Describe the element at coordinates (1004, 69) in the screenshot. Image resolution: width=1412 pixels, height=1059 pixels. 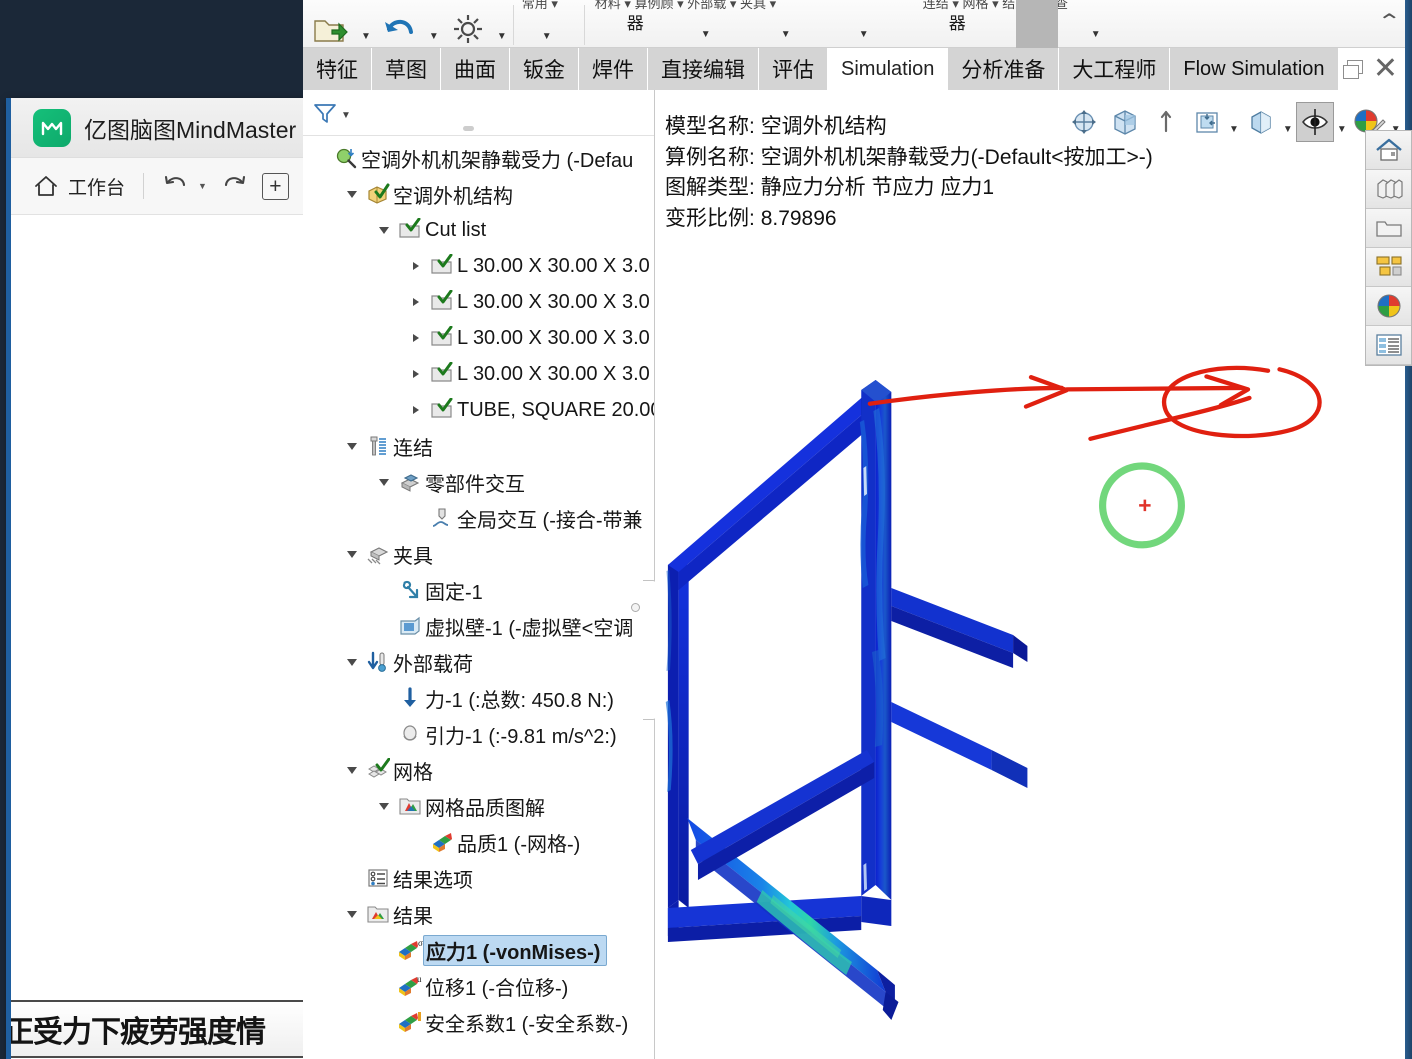
I see `tab-analysis-prep: 分析准备` at that location.